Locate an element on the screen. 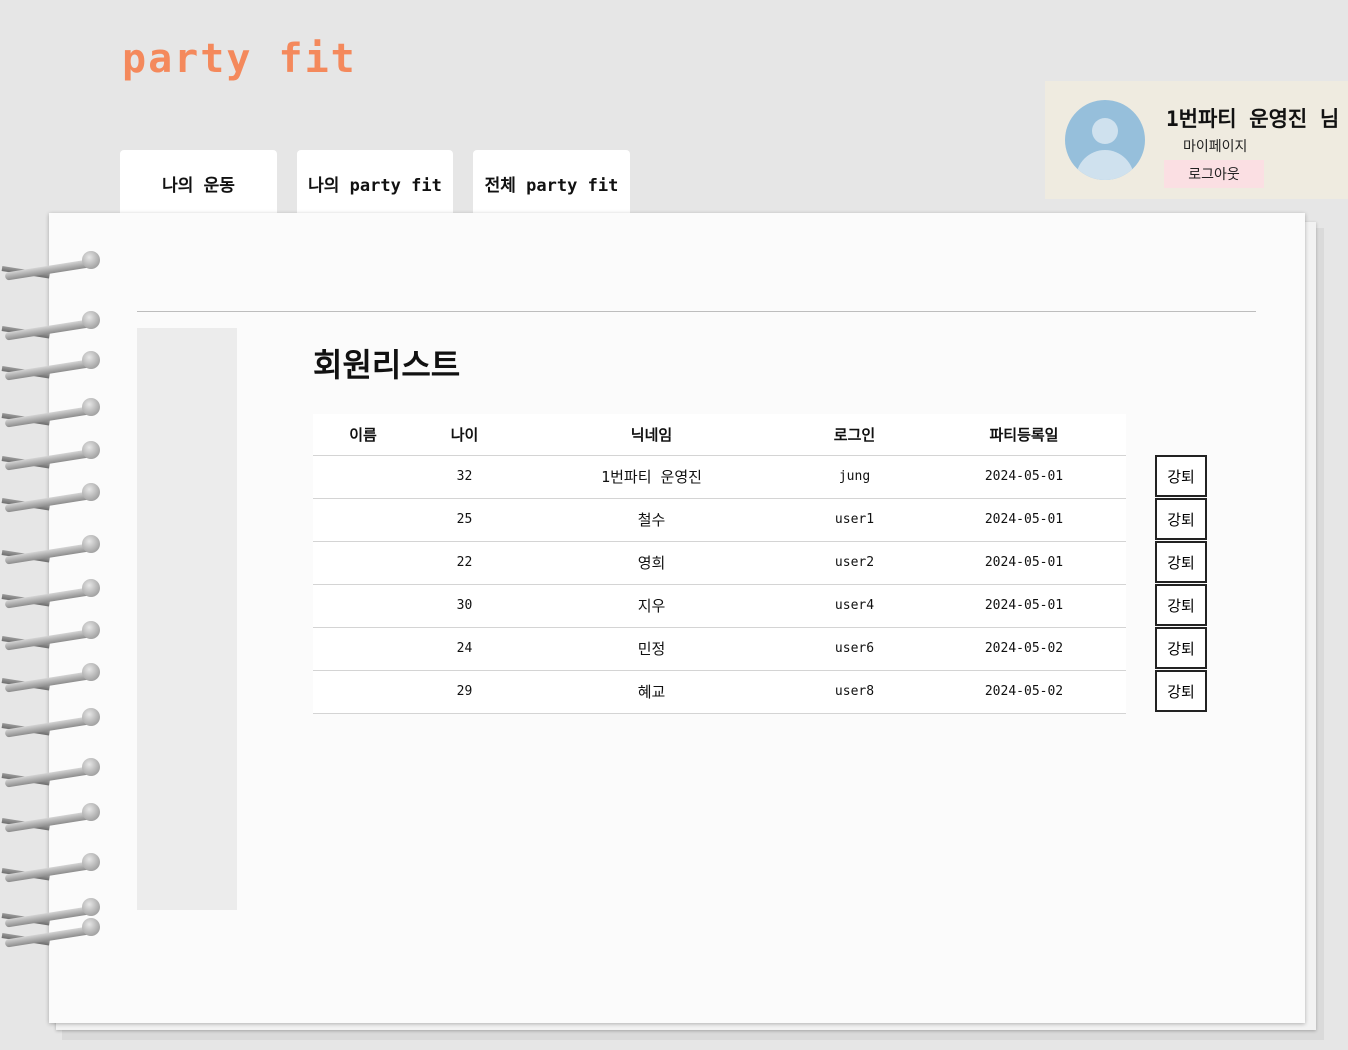  tab-all-party-fit: 전체 party fit is located at coordinates (551, 185).